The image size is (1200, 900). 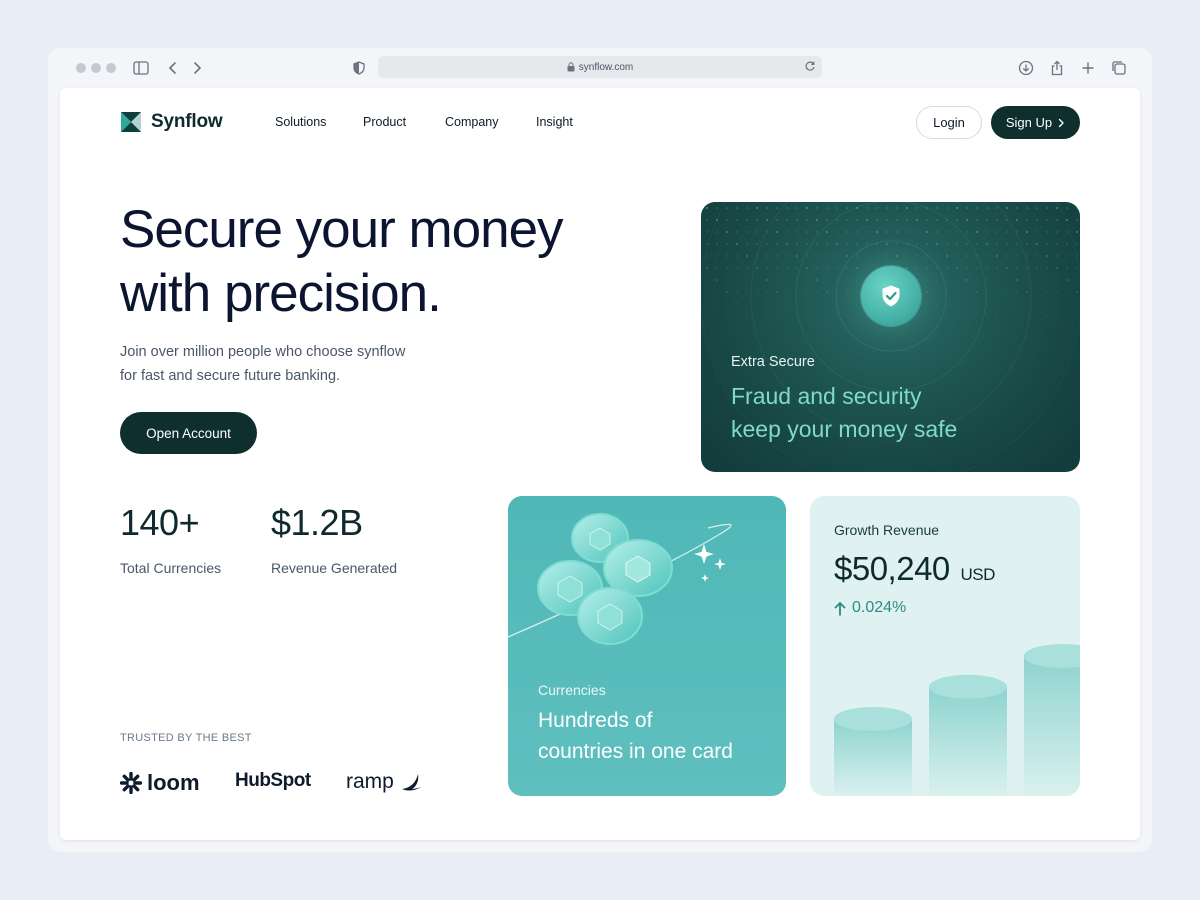 I want to click on revenue-change: 0.024%, so click(x=870, y=608).